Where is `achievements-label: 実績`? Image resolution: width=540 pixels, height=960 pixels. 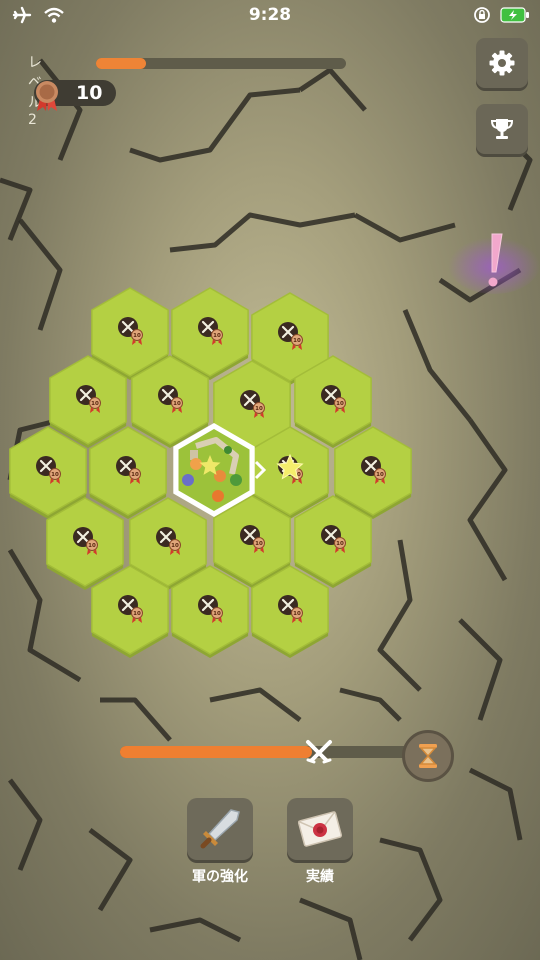 achievements-label: 実績 is located at coordinates (320, 877).